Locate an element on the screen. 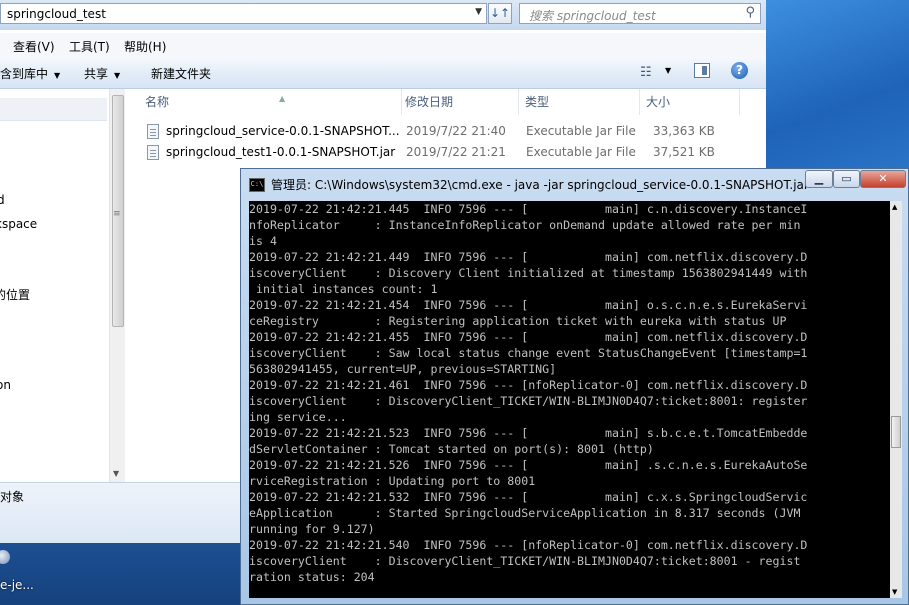 The width and height of the screenshot is (909, 605). navigation-pane: d kspace 的位置 on ≡ ▼ is located at coordinates (62, 285).